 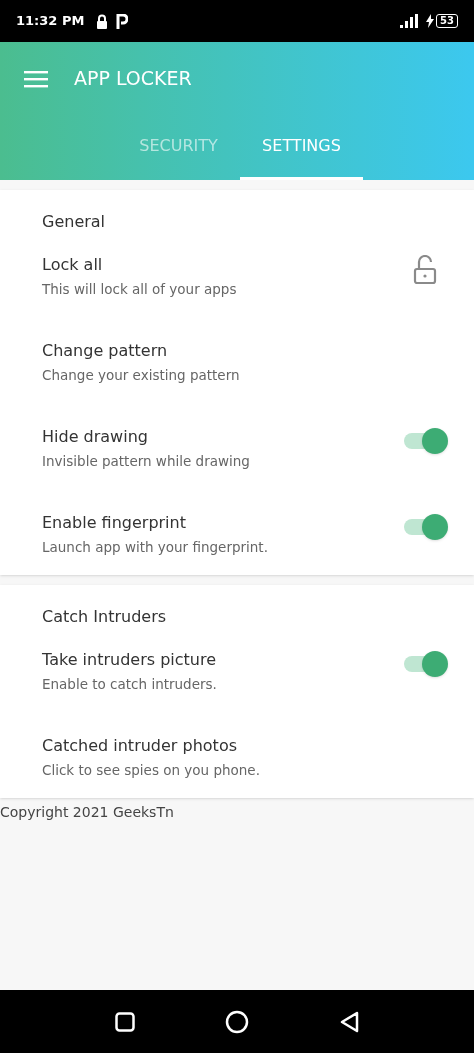 I want to click on menu-icon, so click(x=36, y=78).